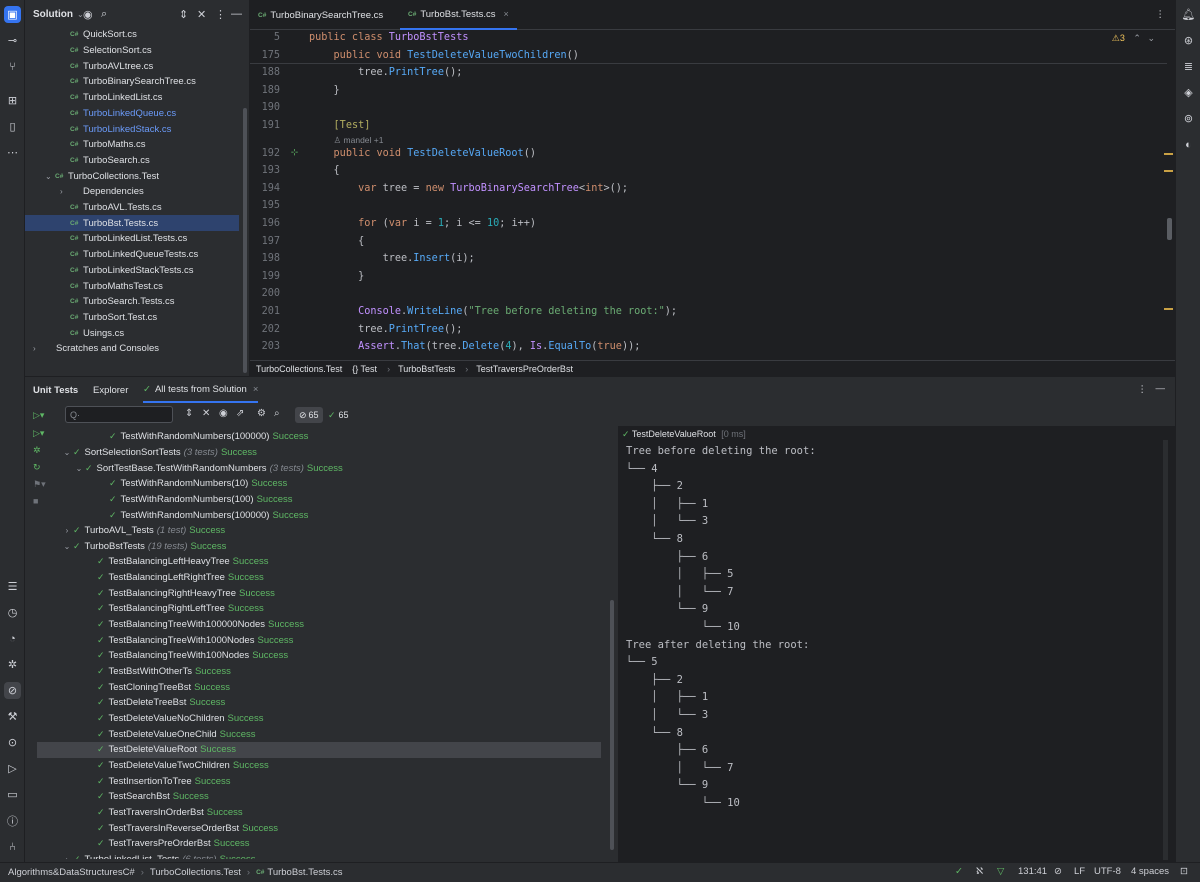 The width and height of the screenshot is (1200, 882). What do you see at coordinates (319, 813) in the screenshot?
I see `test-tree-row: ✓ TestTraversInOrderBst Success` at bounding box center [319, 813].